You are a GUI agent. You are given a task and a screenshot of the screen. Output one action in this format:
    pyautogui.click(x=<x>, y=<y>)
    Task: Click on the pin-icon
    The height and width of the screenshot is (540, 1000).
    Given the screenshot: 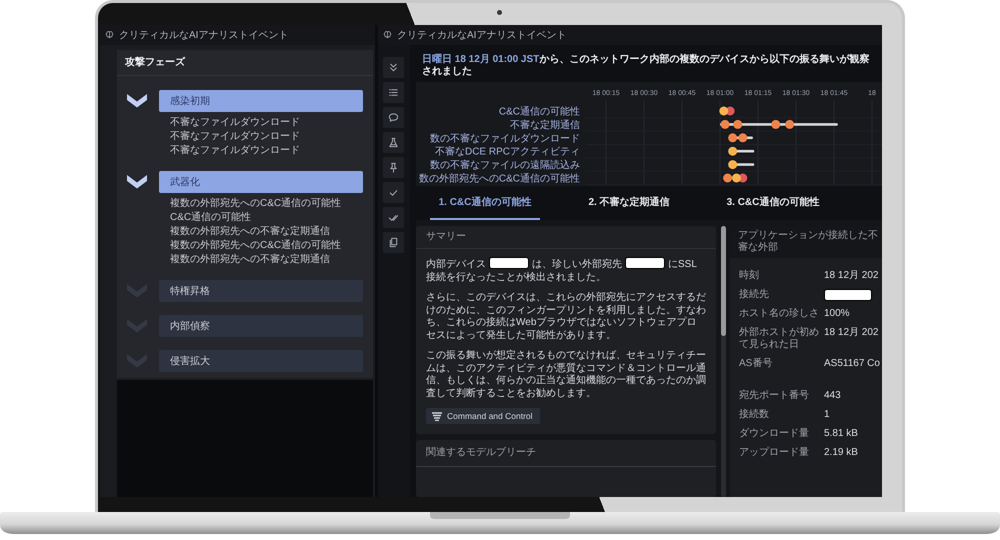 What is the action you would take?
    pyautogui.click(x=393, y=167)
    